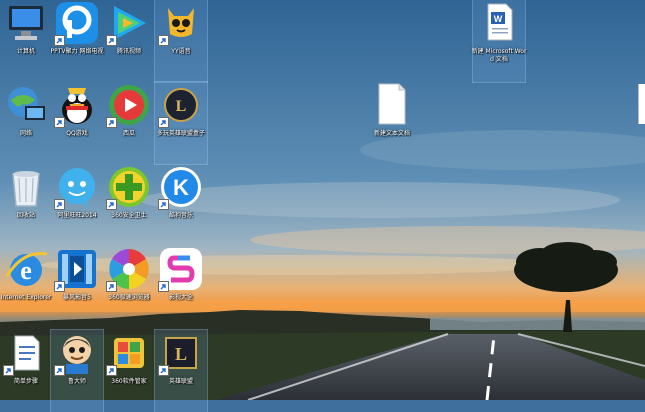  Describe the element at coordinates (129, 41) in the screenshot. I see `desktop-icon-tencent-video: 腾讯视频` at that location.